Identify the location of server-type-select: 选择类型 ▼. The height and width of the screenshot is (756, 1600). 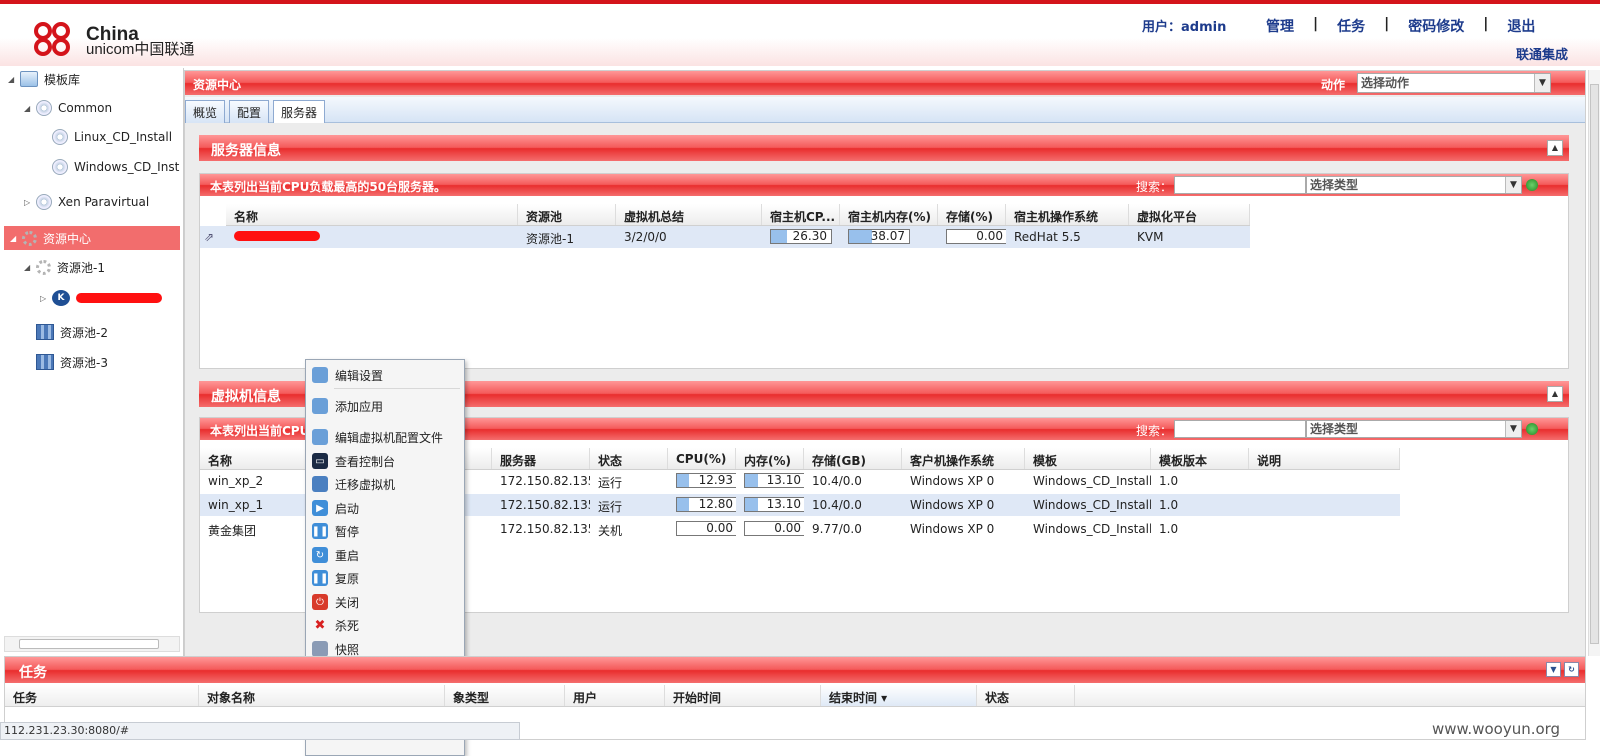
(1414, 185).